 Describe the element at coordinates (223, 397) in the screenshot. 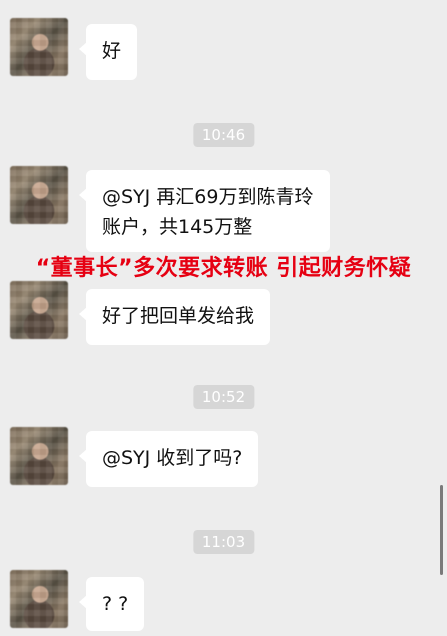

I see `timestamp: 10:52` at that location.